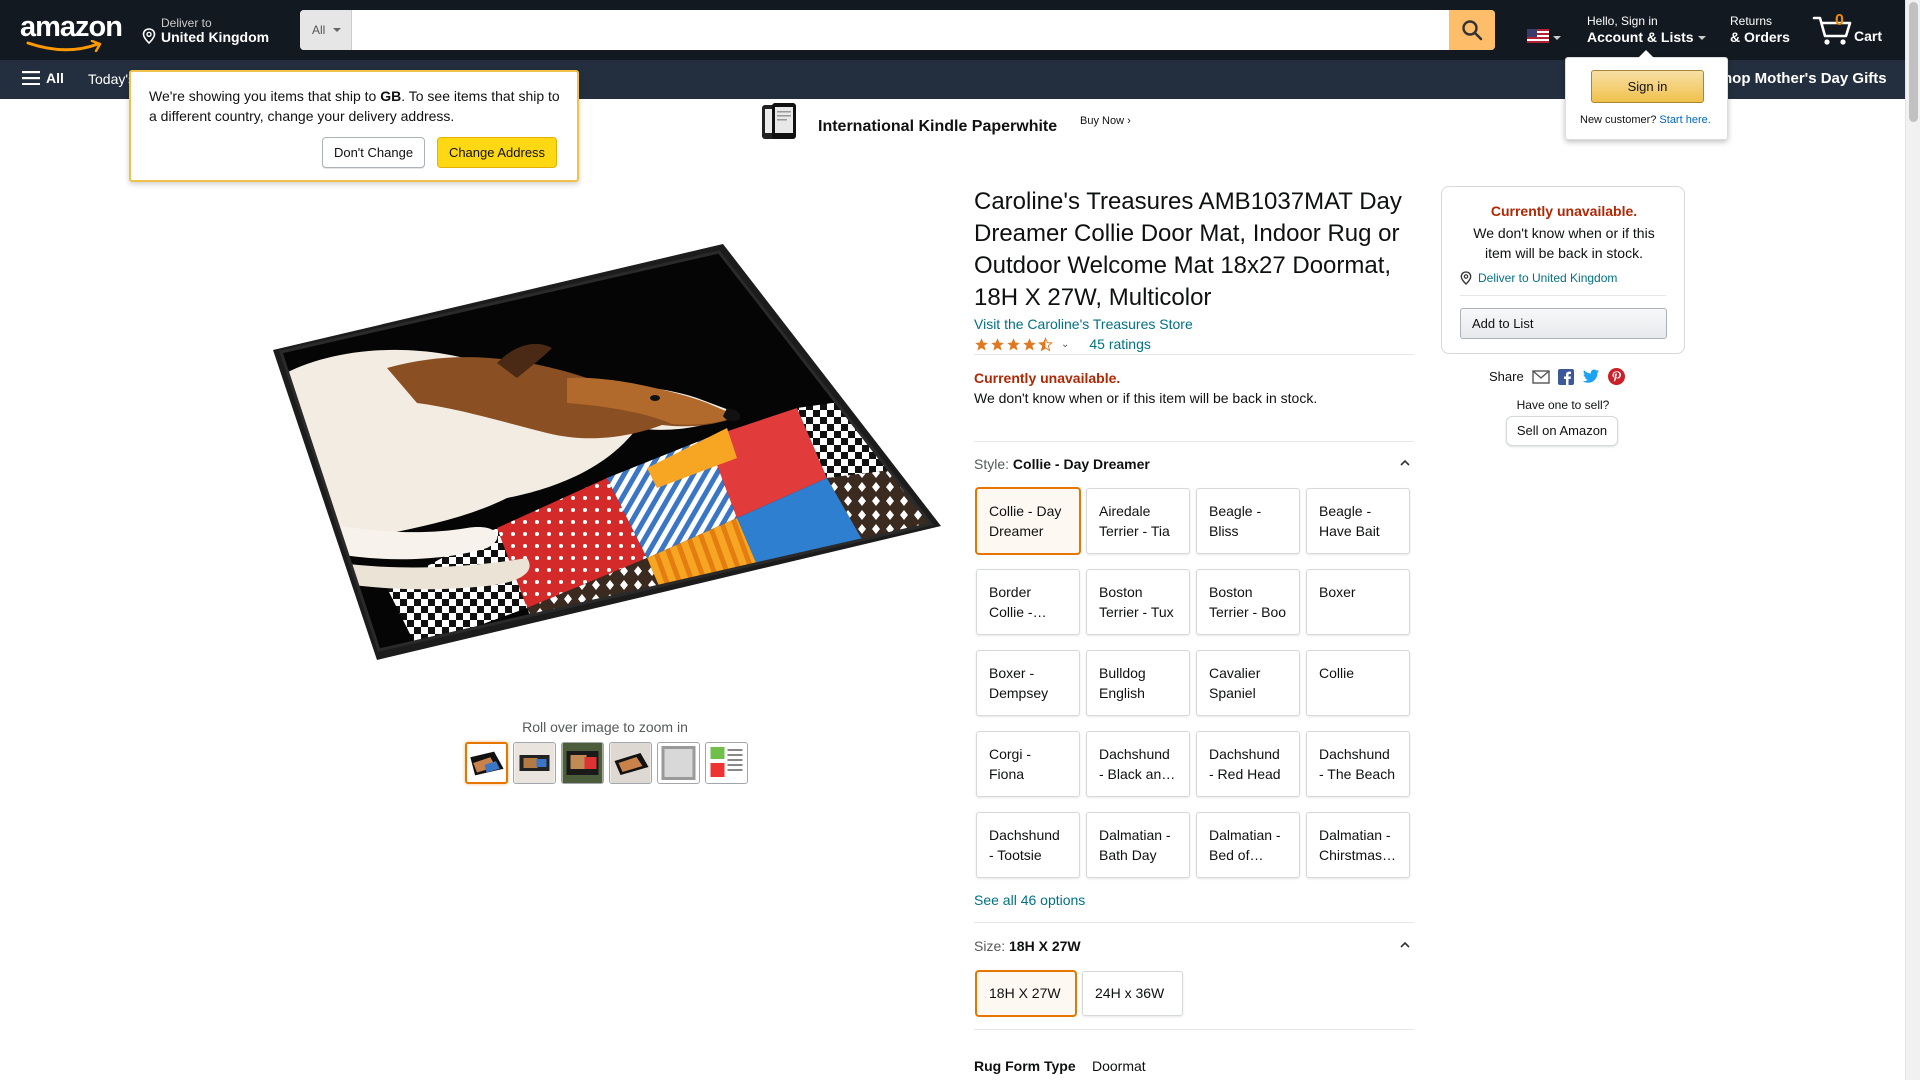 The height and width of the screenshot is (1080, 1920). Describe the element at coordinates (1024, 845) in the screenshot. I see `style-option-label: Dachshund - Tootsie` at that location.